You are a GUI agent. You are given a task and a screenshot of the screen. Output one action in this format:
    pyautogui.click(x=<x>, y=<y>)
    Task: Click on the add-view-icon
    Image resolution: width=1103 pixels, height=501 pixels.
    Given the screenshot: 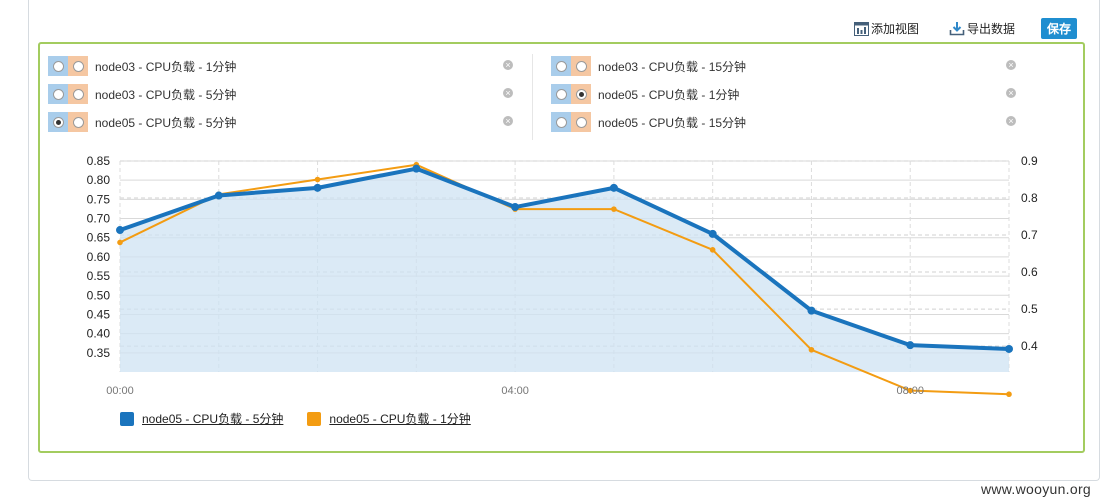 What is the action you would take?
    pyautogui.click(x=861, y=28)
    